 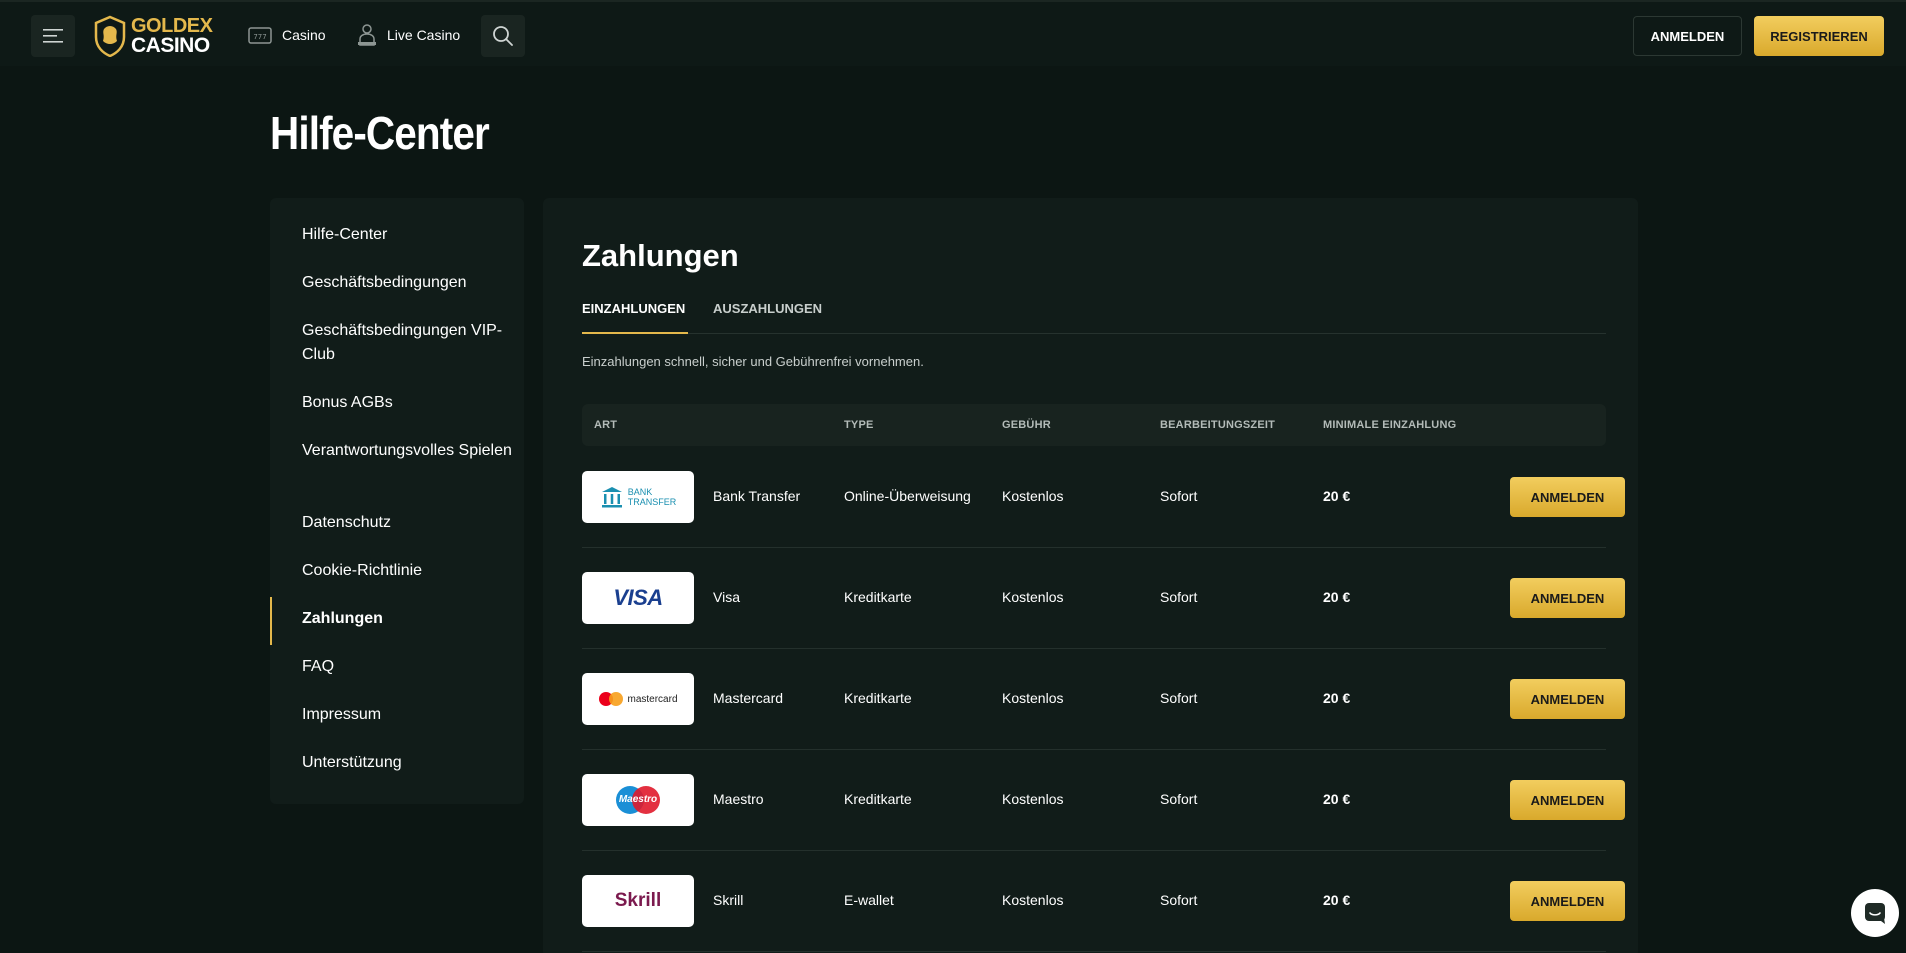 I want to click on page-title: Hilfe-Center, so click(x=380, y=133).